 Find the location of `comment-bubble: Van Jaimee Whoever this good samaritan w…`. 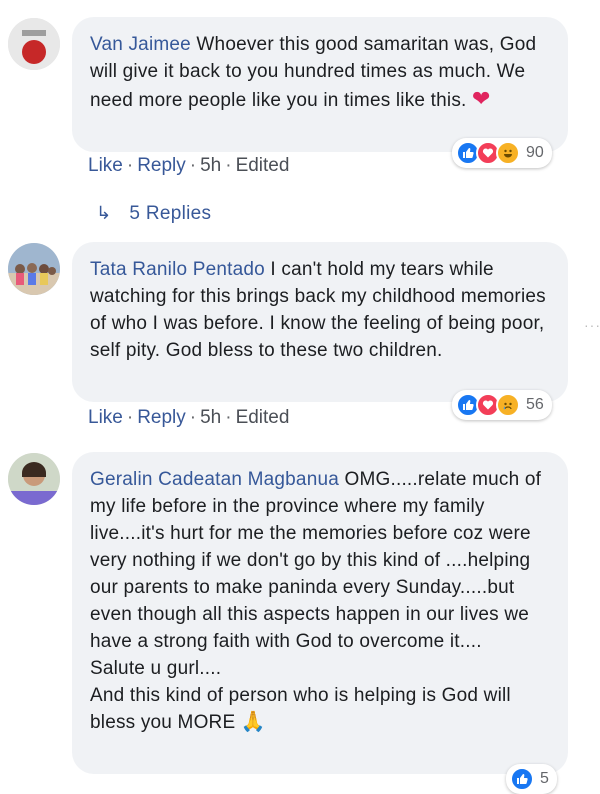

comment-bubble: Van Jaimee Whoever this good samaritan w… is located at coordinates (320, 84).